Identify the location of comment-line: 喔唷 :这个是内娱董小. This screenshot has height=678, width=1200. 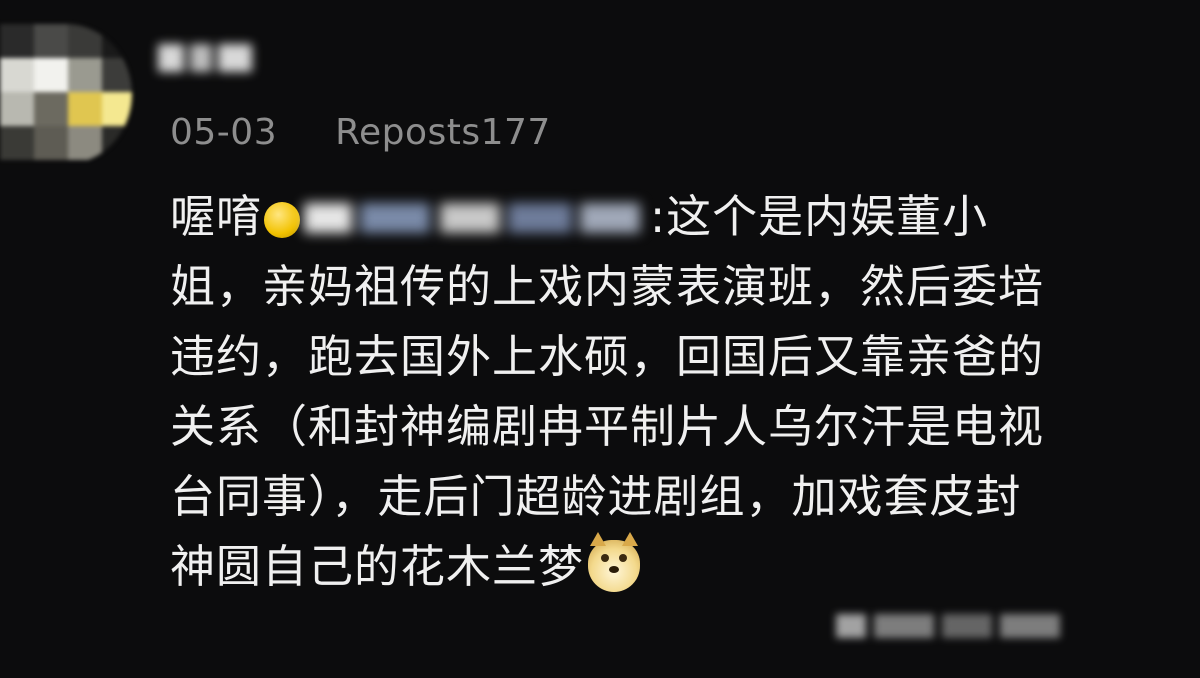
(670, 217).